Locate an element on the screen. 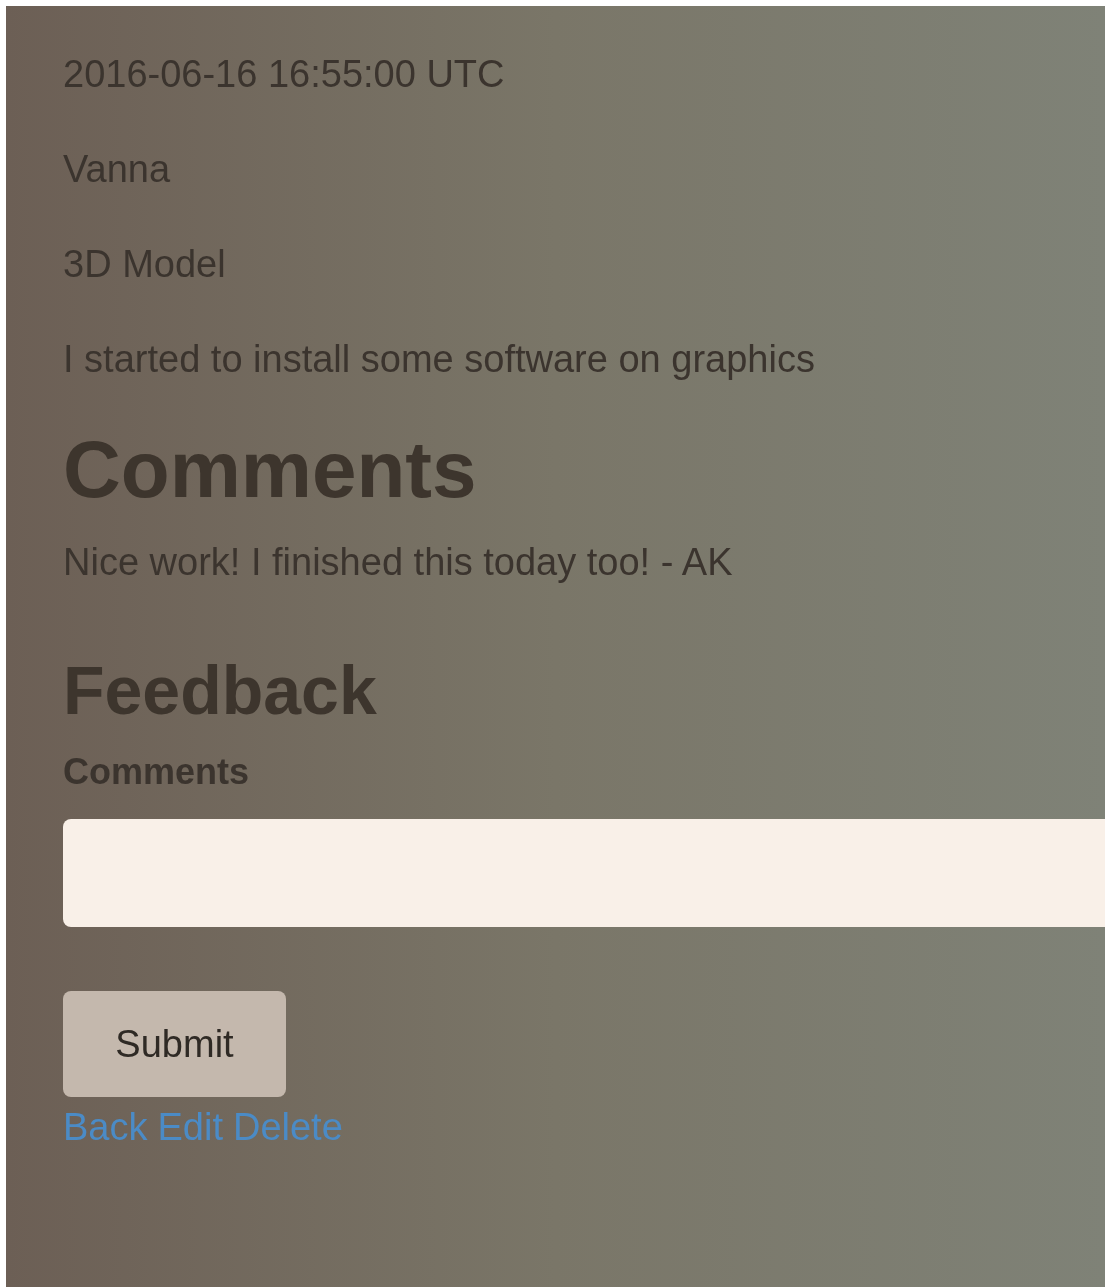  action-link: Delete is located at coordinates (287, 1127).